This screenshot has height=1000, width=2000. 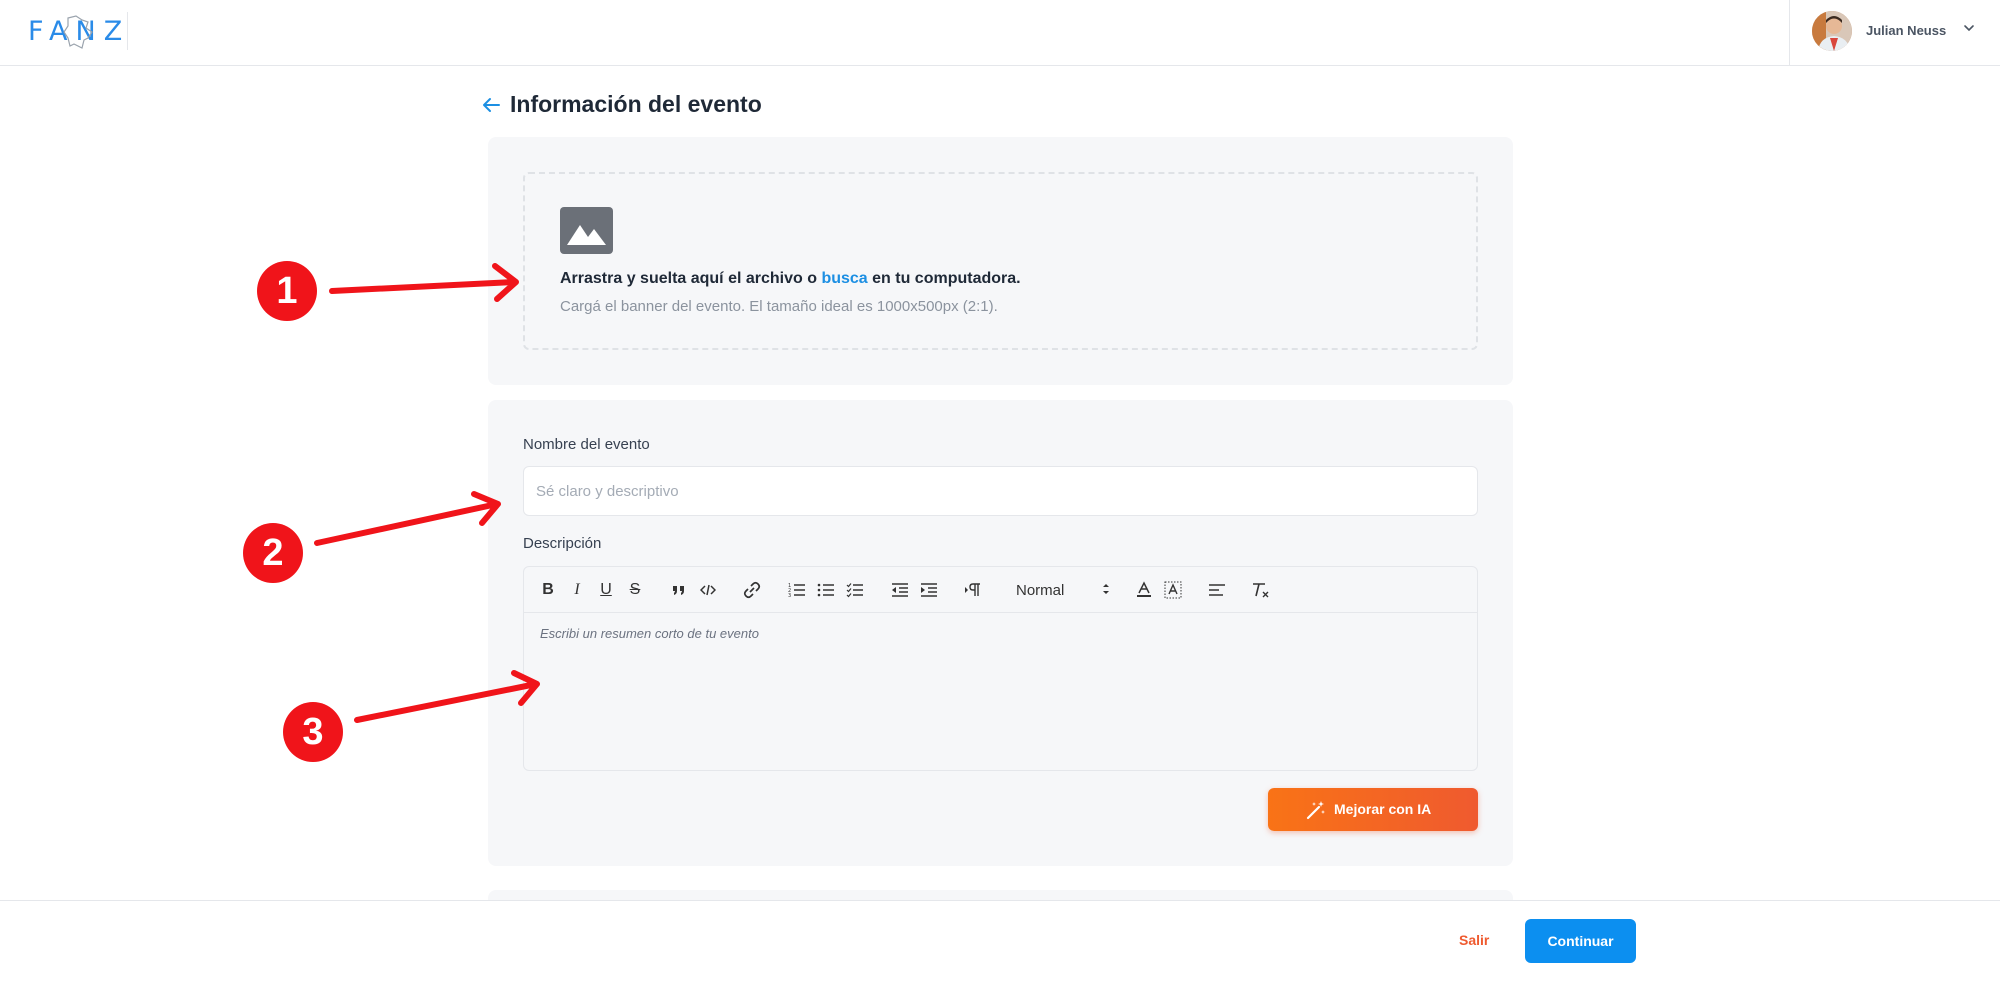 What do you see at coordinates (679, 590) in the screenshot?
I see `blockquote-icon` at bounding box center [679, 590].